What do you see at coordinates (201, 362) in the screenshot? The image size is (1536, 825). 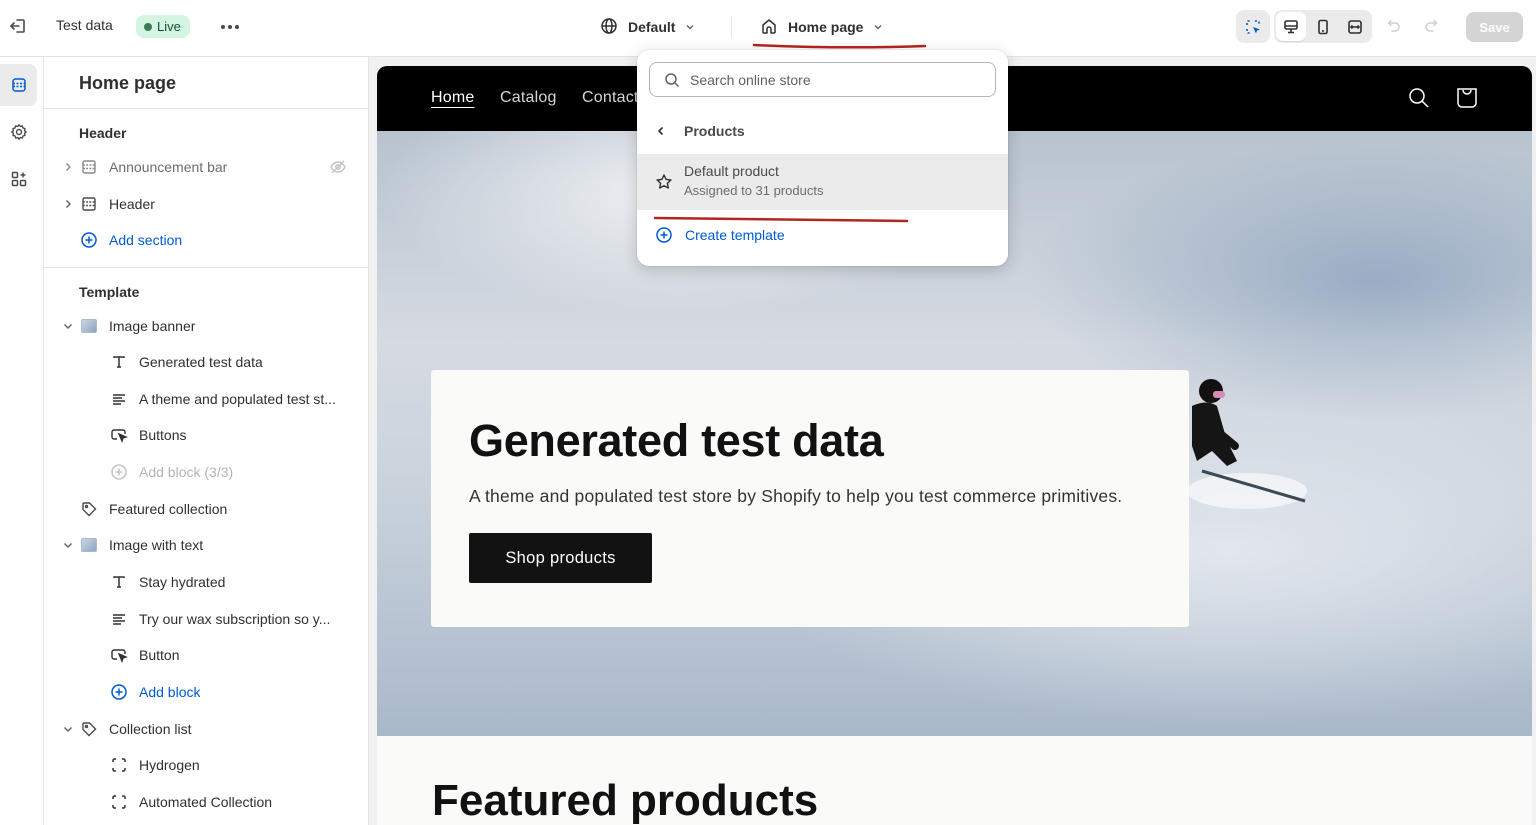 I see `block-label: Generated test data` at bounding box center [201, 362].